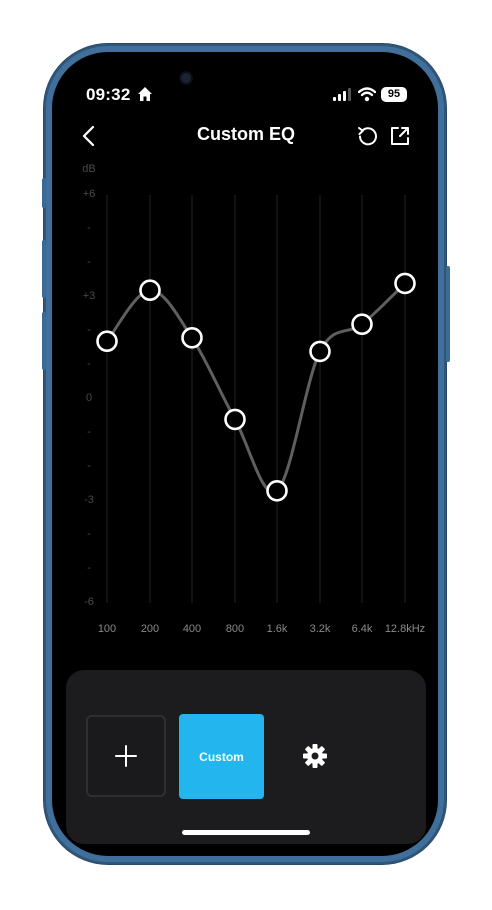 The image size is (492, 910). Describe the element at coordinates (315, 756) in the screenshot. I see `gear-icon` at that location.